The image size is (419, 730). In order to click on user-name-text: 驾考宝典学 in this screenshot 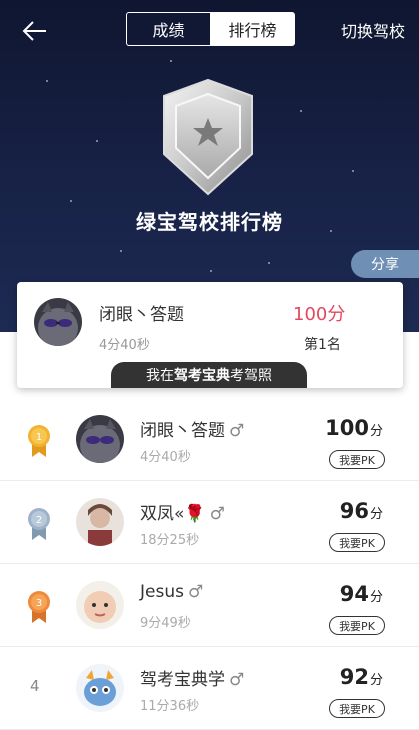, I will do `click(182, 680)`.